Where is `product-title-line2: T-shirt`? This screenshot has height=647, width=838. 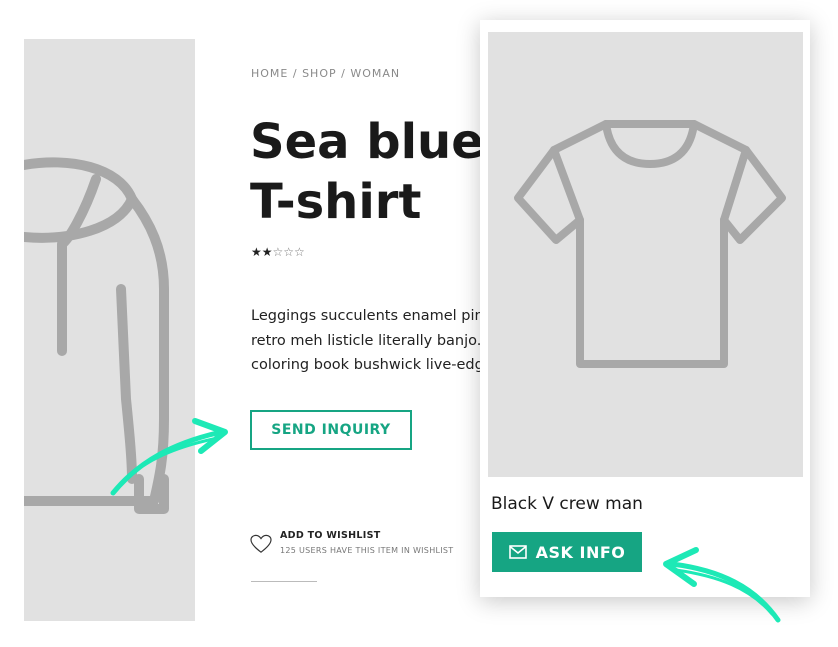 product-title-line2: T-shirt is located at coordinates (336, 202).